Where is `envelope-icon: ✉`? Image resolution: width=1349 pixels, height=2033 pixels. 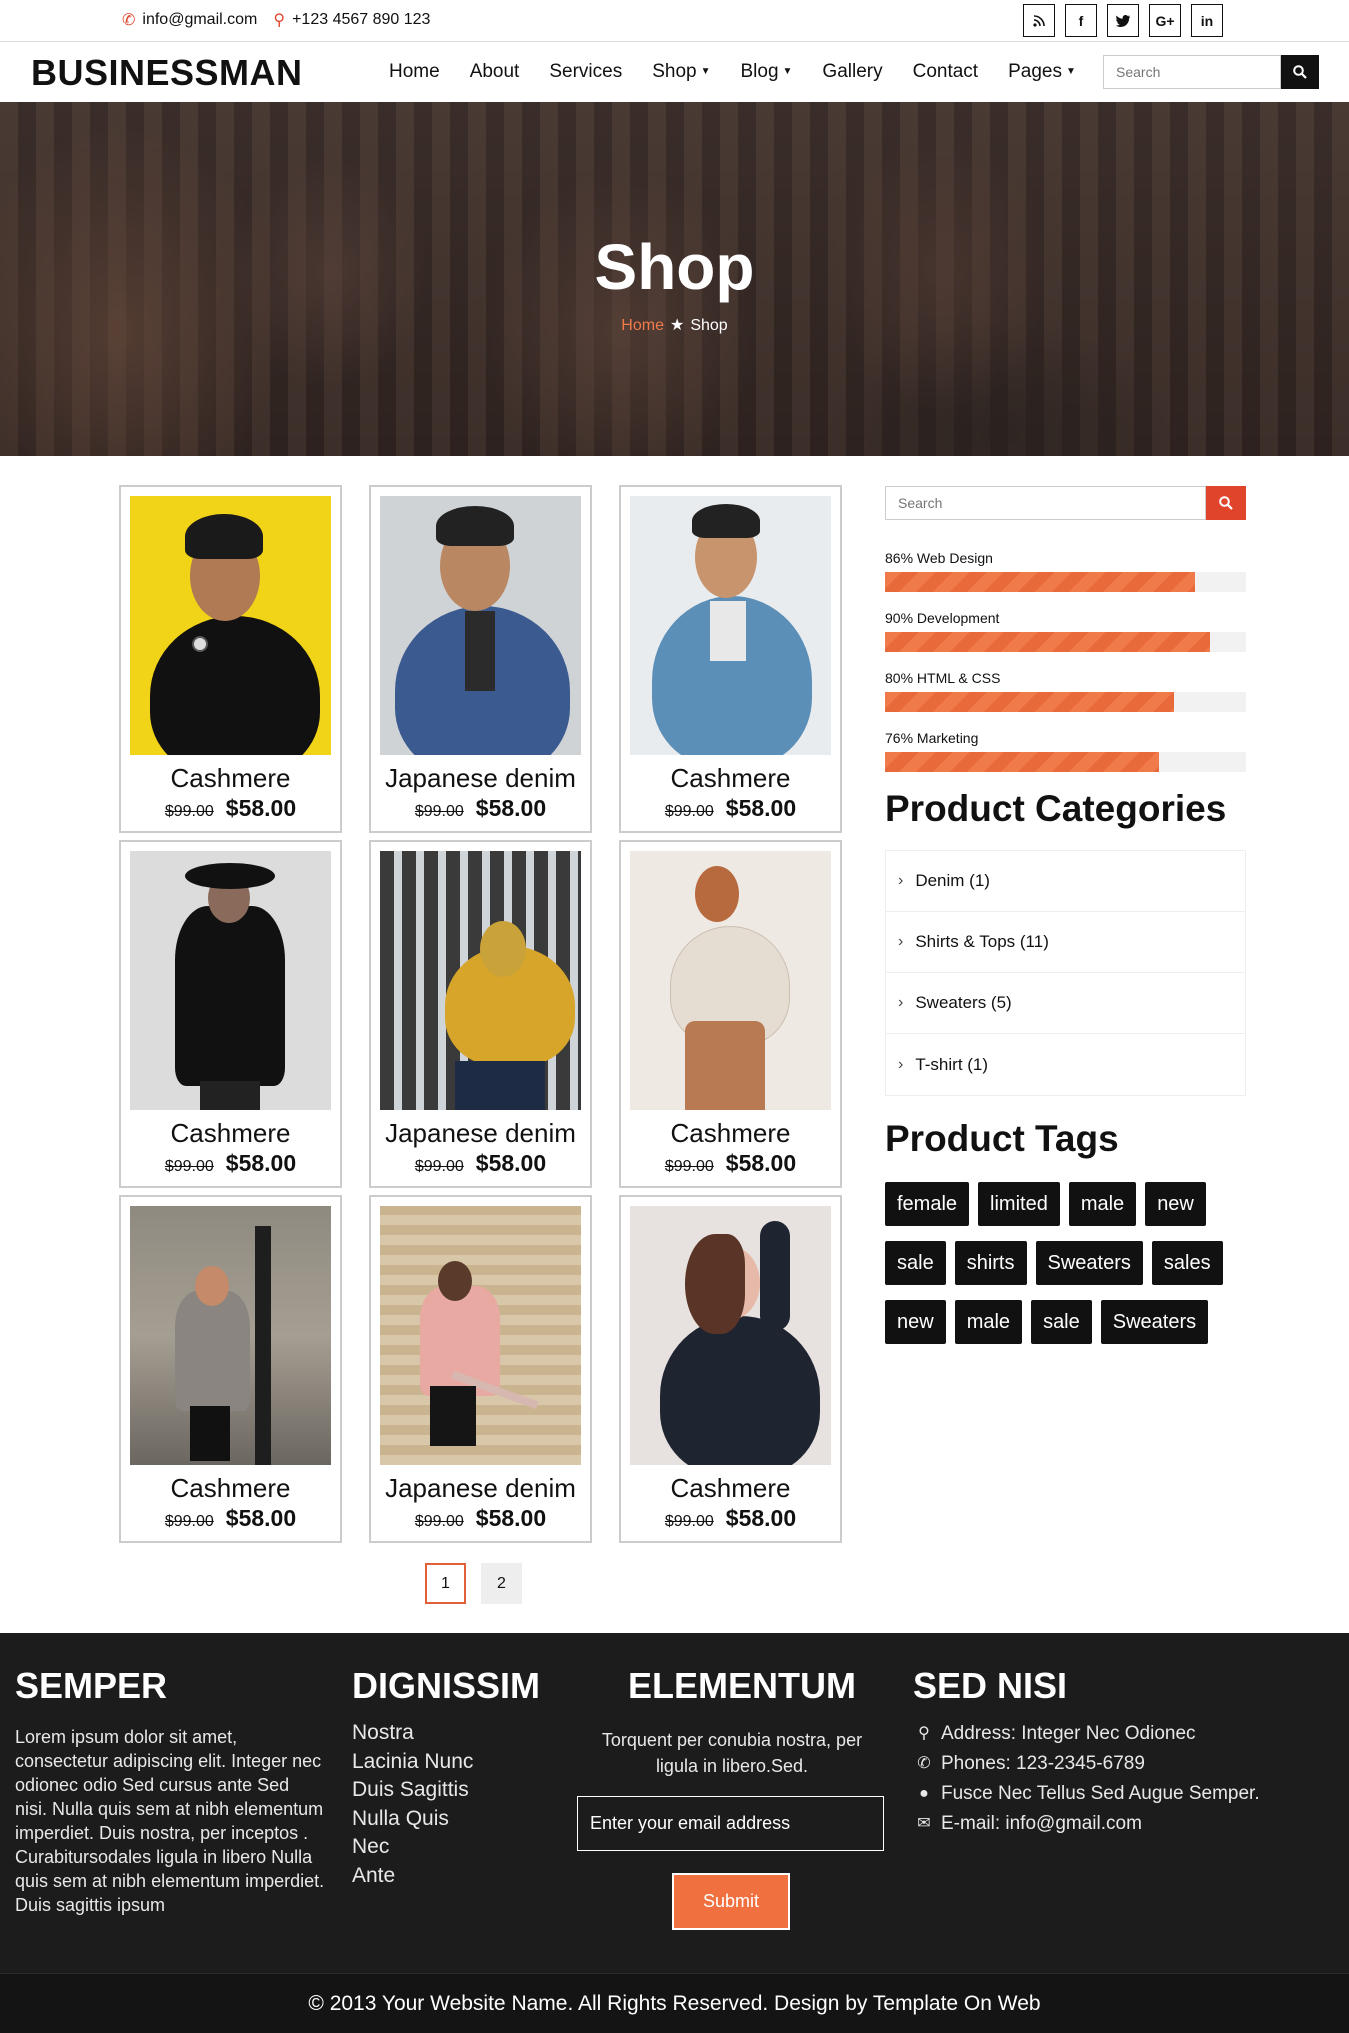
envelope-icon: ✉ is located at coordinates (924, 1823).